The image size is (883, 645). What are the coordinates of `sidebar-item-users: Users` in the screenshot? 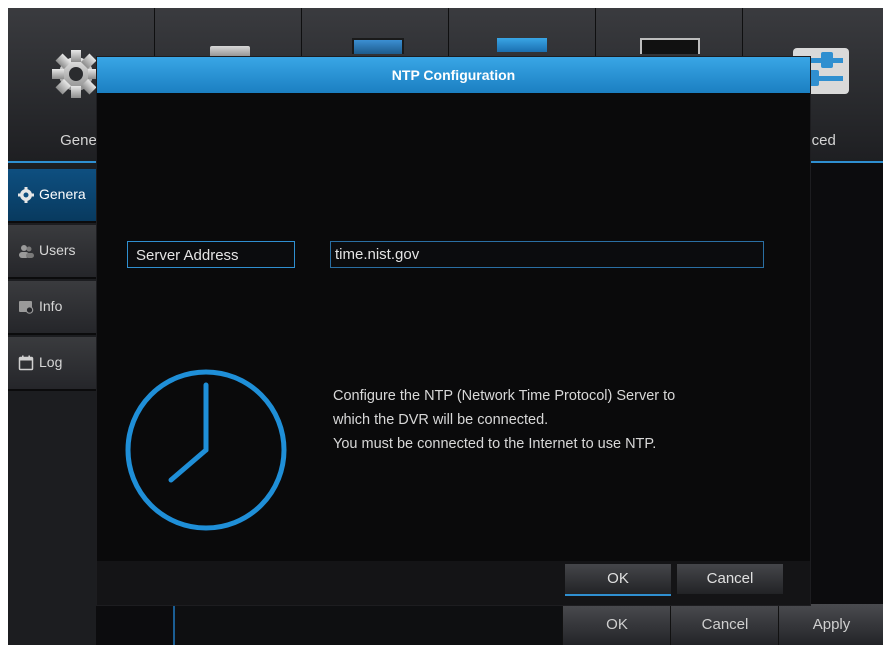 It's located at (52, 252).